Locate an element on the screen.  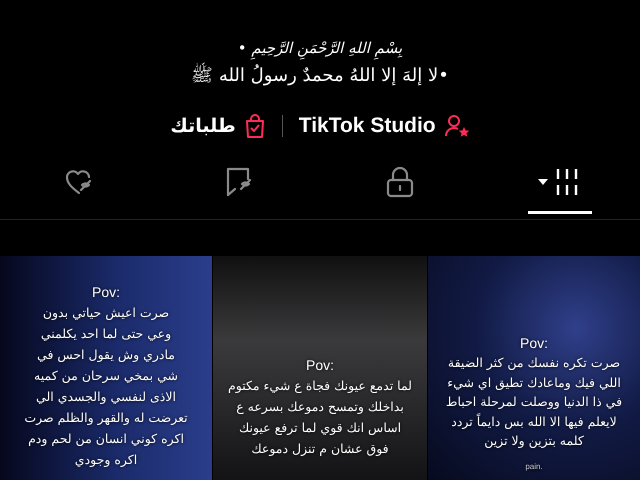
person-star-icon is located at coordinates (457, 126).